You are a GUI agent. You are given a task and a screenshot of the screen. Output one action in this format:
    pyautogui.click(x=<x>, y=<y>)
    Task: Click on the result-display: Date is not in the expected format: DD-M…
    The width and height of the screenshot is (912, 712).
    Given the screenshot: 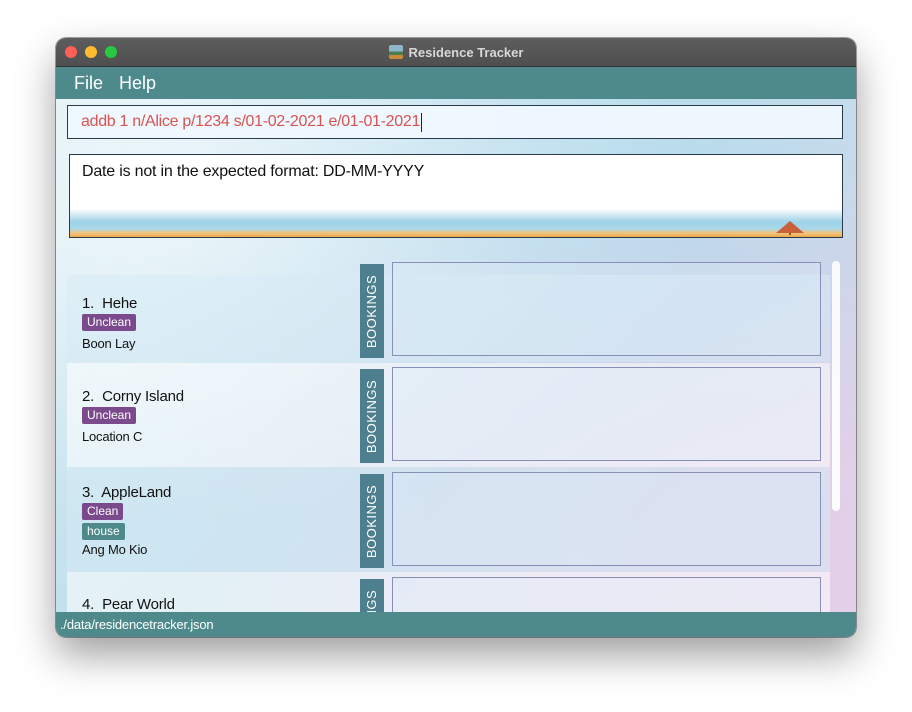 What is the action you would take?
    pyautogui.click(x=456, y=196)
    